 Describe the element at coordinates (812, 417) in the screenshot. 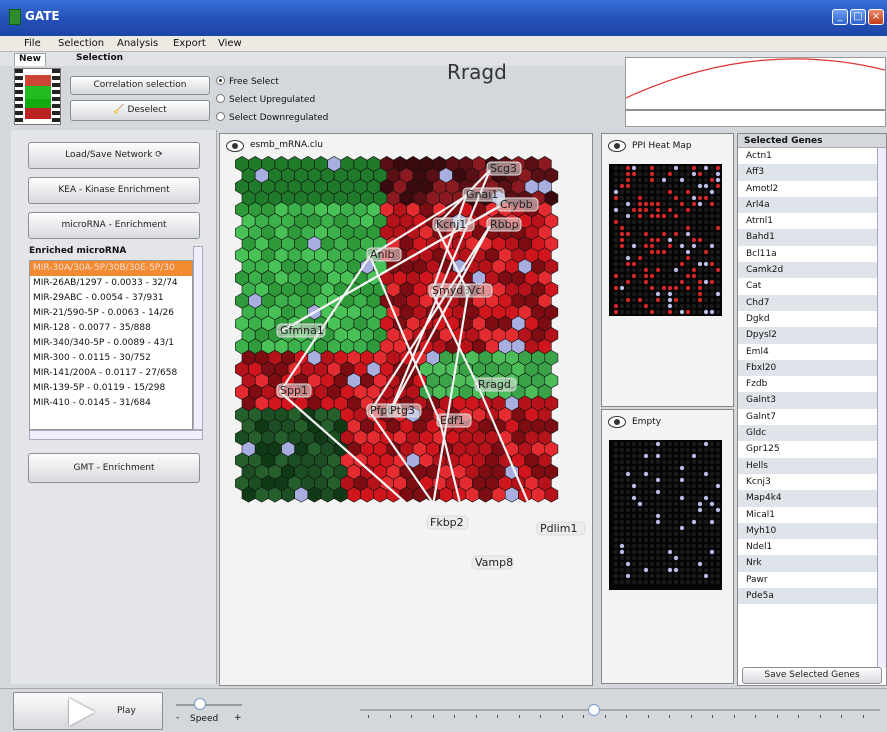

I see `gene-list-item: Galnt7` at that location.